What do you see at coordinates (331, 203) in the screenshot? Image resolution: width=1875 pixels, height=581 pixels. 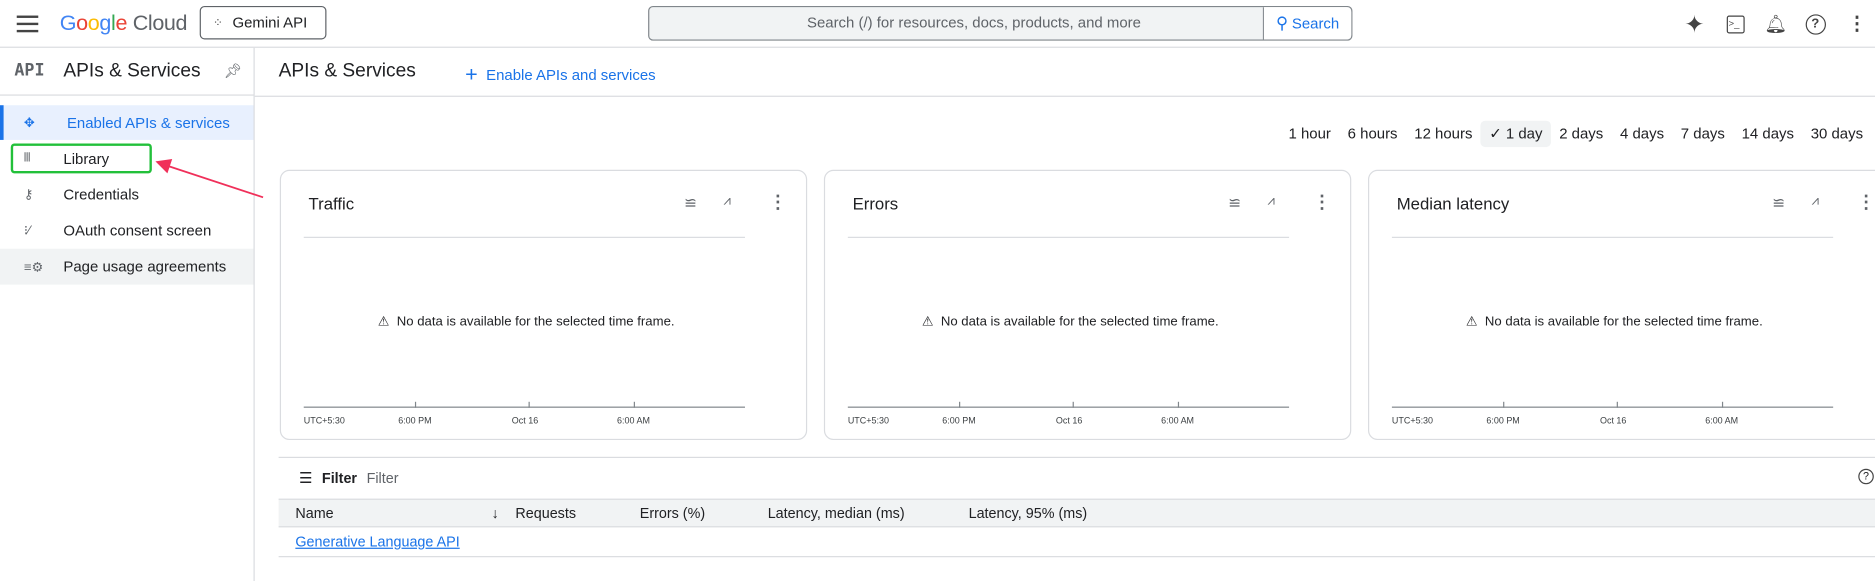 I see `card-title: Traffic` at bounding box center [331, 203].